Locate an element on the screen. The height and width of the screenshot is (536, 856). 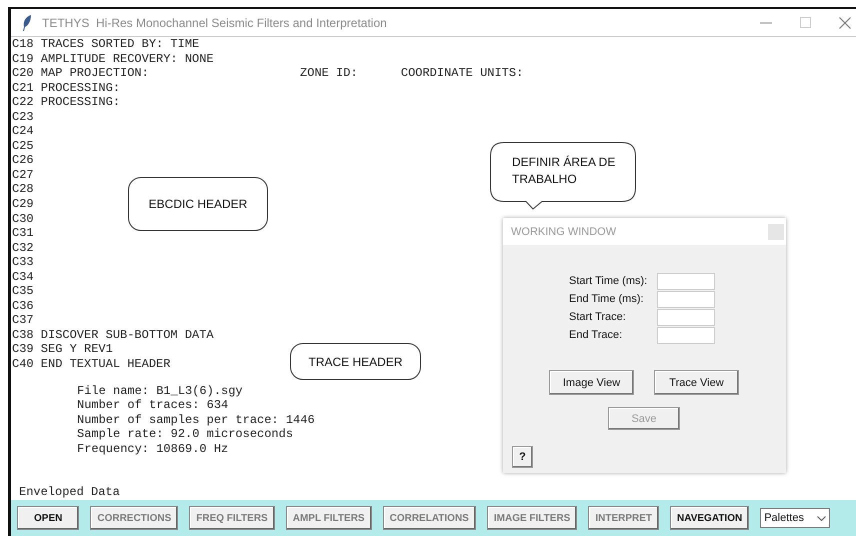
palettes-dropdown: Palettes is located at coordinates (795, 518).